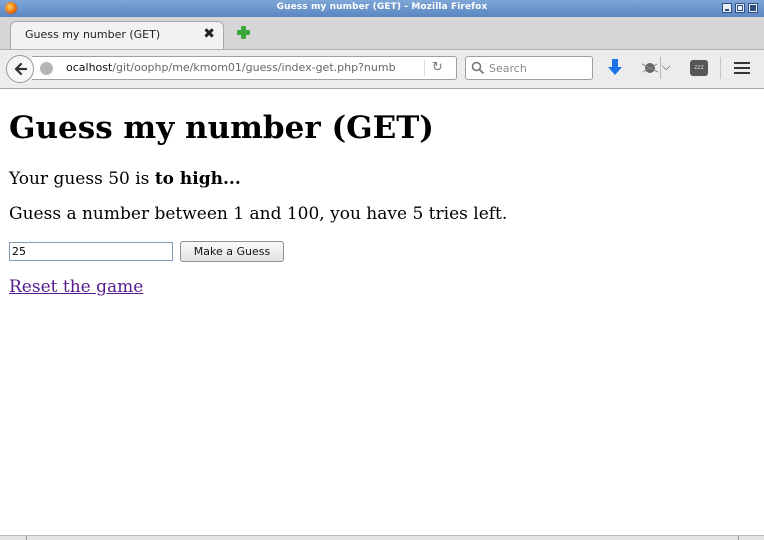 Image resolution: width=764 pixels, height=540 pixels. Describe the element at coordinates (424, 68) in the screenshot. I see `url-divider` at that location.